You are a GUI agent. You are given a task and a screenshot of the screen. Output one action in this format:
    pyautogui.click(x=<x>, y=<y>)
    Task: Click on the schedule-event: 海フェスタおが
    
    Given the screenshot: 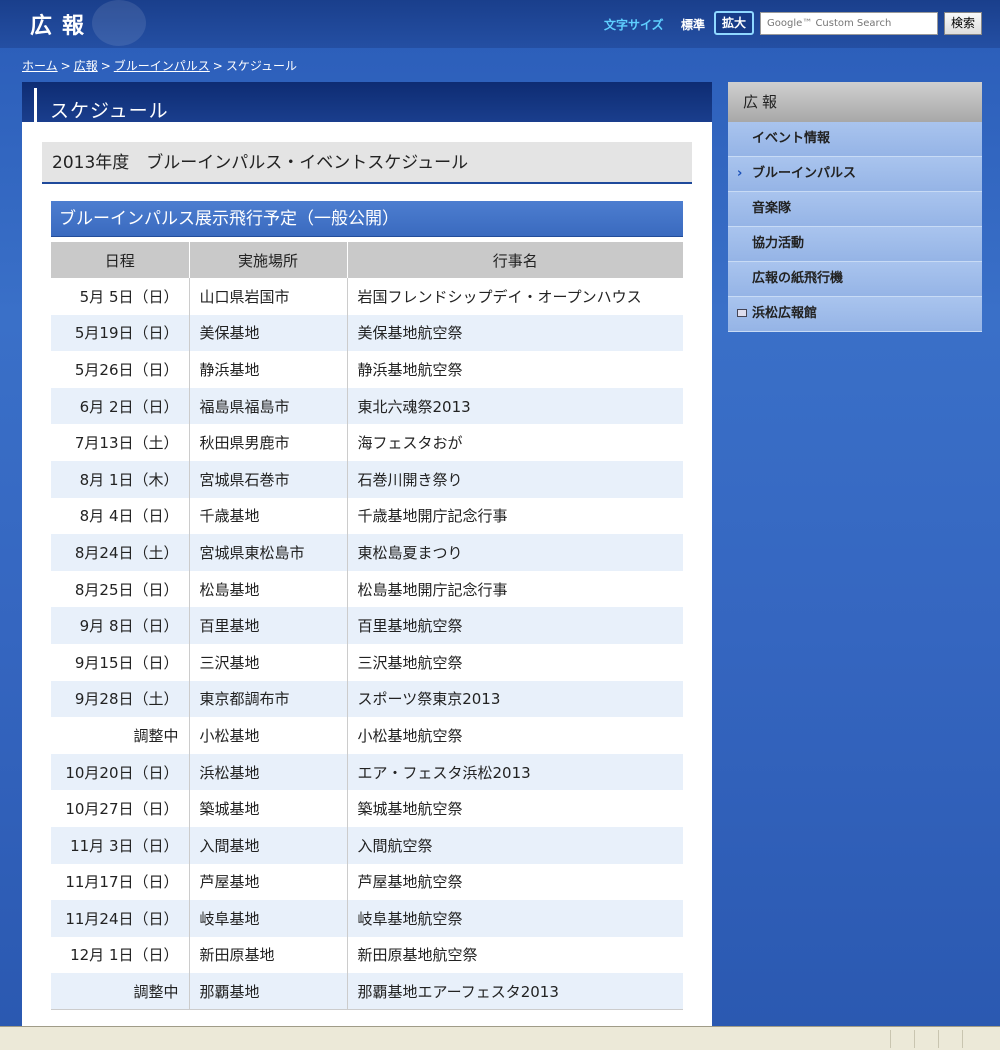 What is the action you would take?
    pyautogui.click(x=515, y=442)
    